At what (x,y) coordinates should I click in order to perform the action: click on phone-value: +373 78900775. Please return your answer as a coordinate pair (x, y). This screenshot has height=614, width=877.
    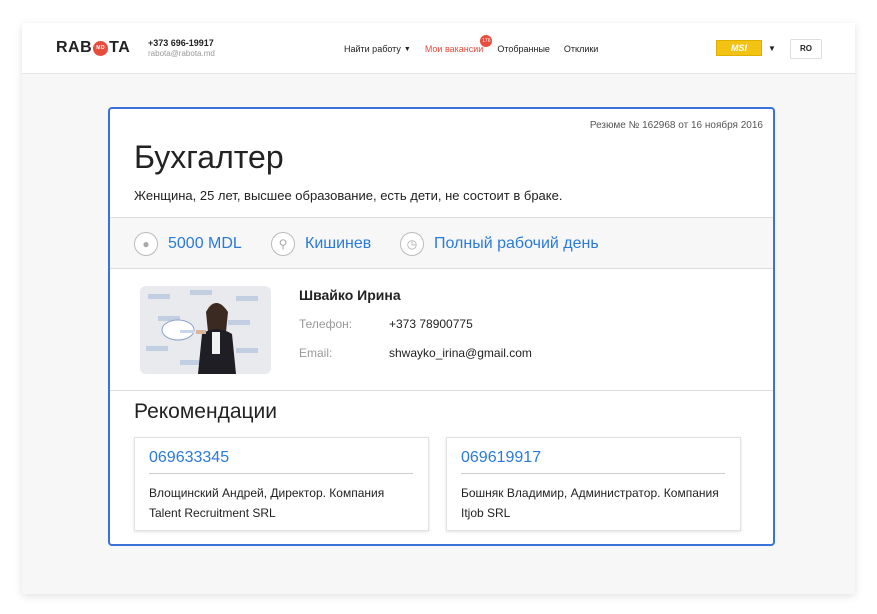
    Looking at the image, I should click on (431, 324).